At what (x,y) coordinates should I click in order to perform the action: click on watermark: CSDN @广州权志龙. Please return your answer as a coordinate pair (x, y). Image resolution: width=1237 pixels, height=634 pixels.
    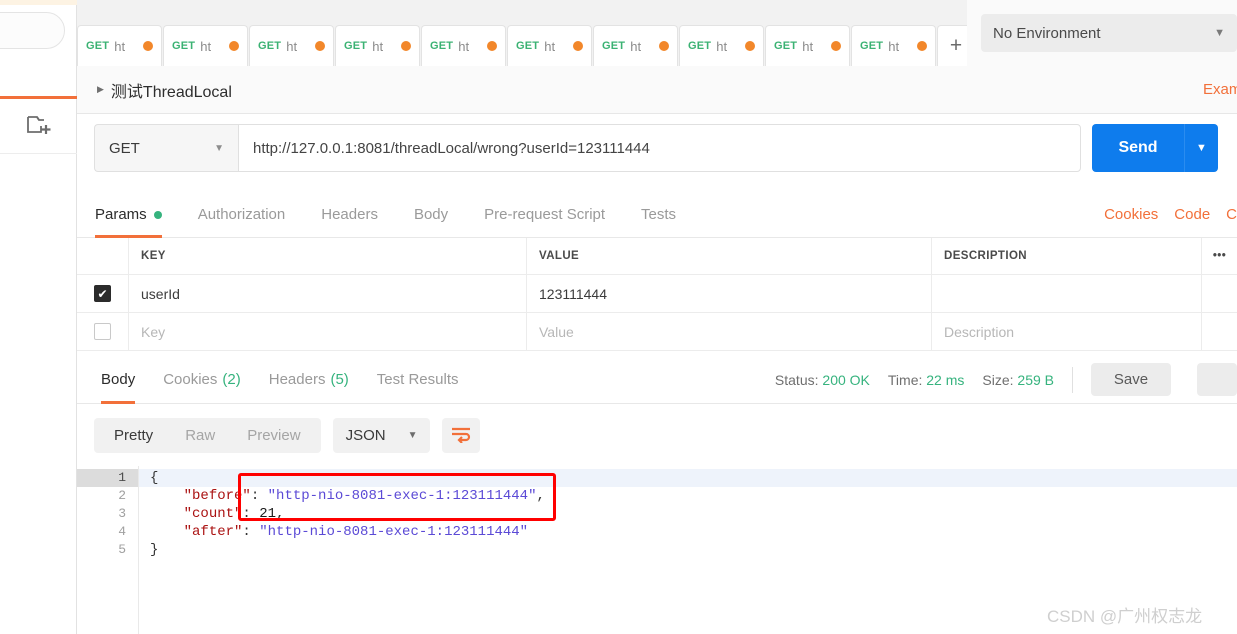
    Looking at the image, I should click on (1125, 616).